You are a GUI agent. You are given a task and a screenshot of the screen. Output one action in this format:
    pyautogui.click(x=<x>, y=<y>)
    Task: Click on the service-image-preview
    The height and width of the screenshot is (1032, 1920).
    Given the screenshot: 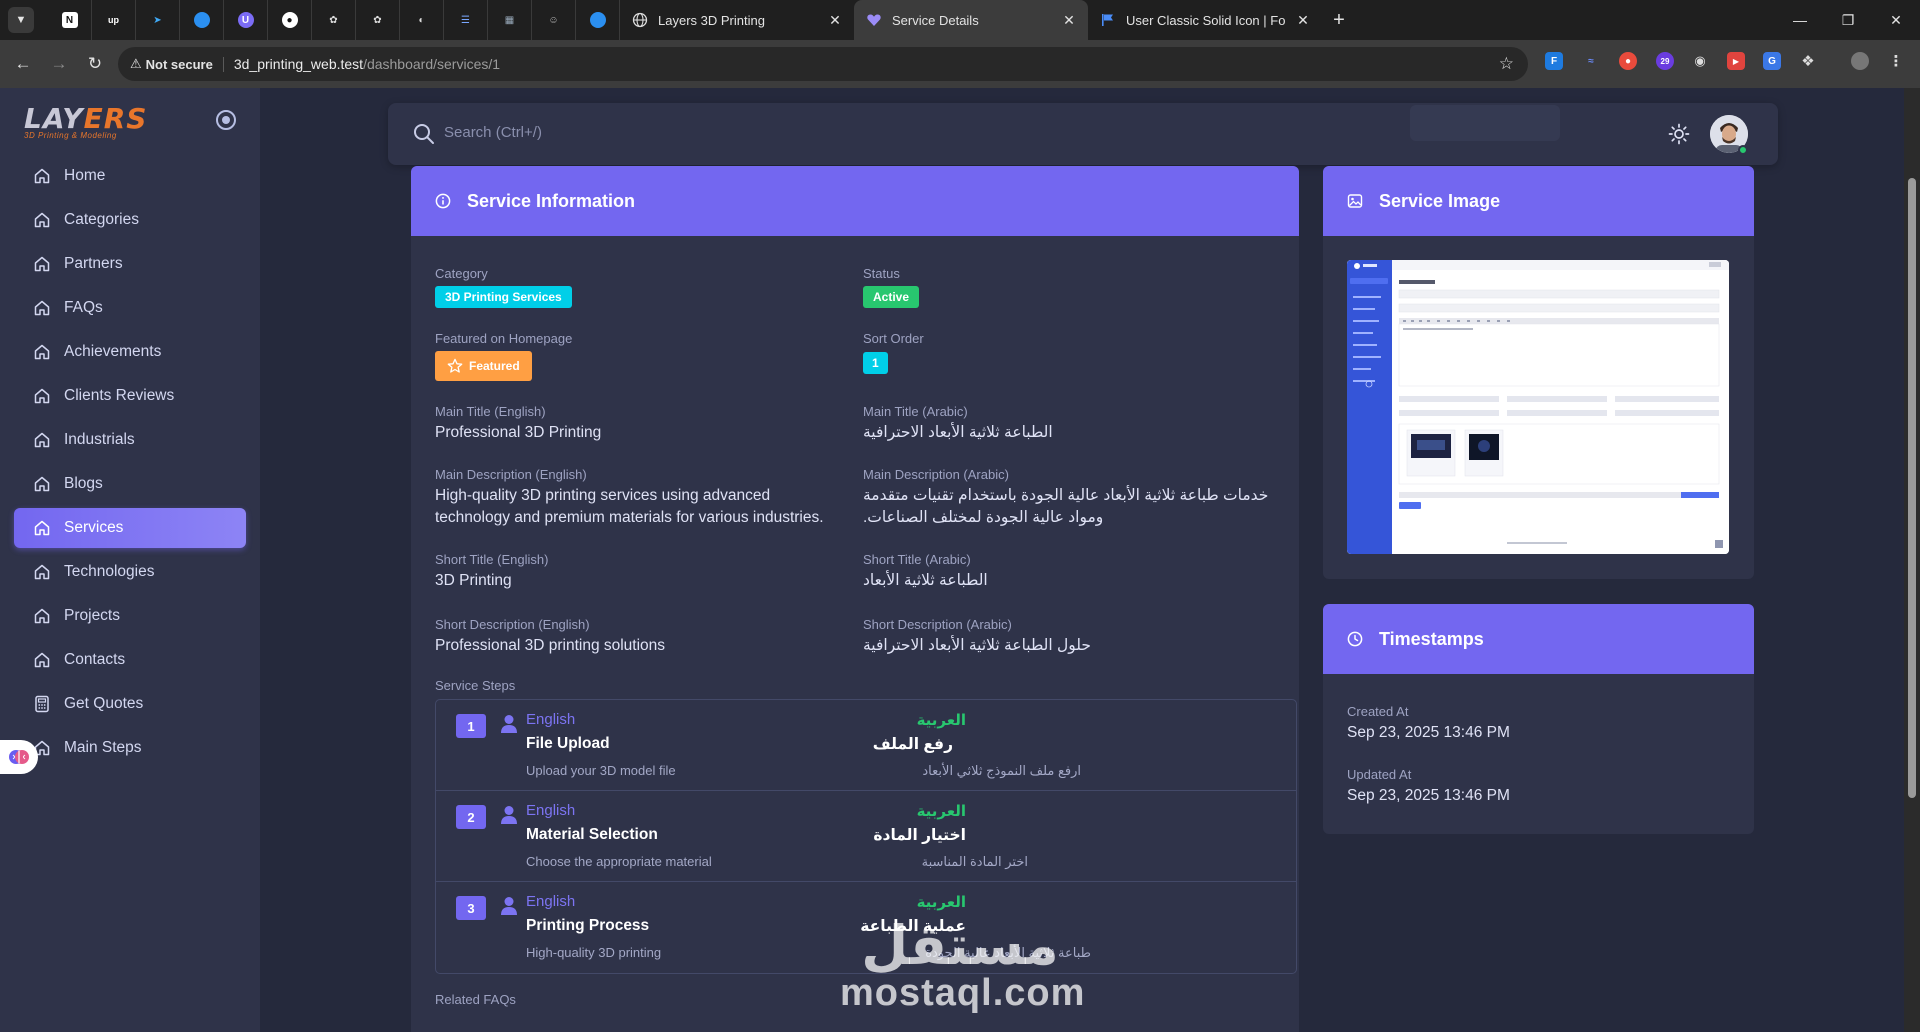 What is the action you would take?
    pyautogui.click(x=1538, y=407)
    